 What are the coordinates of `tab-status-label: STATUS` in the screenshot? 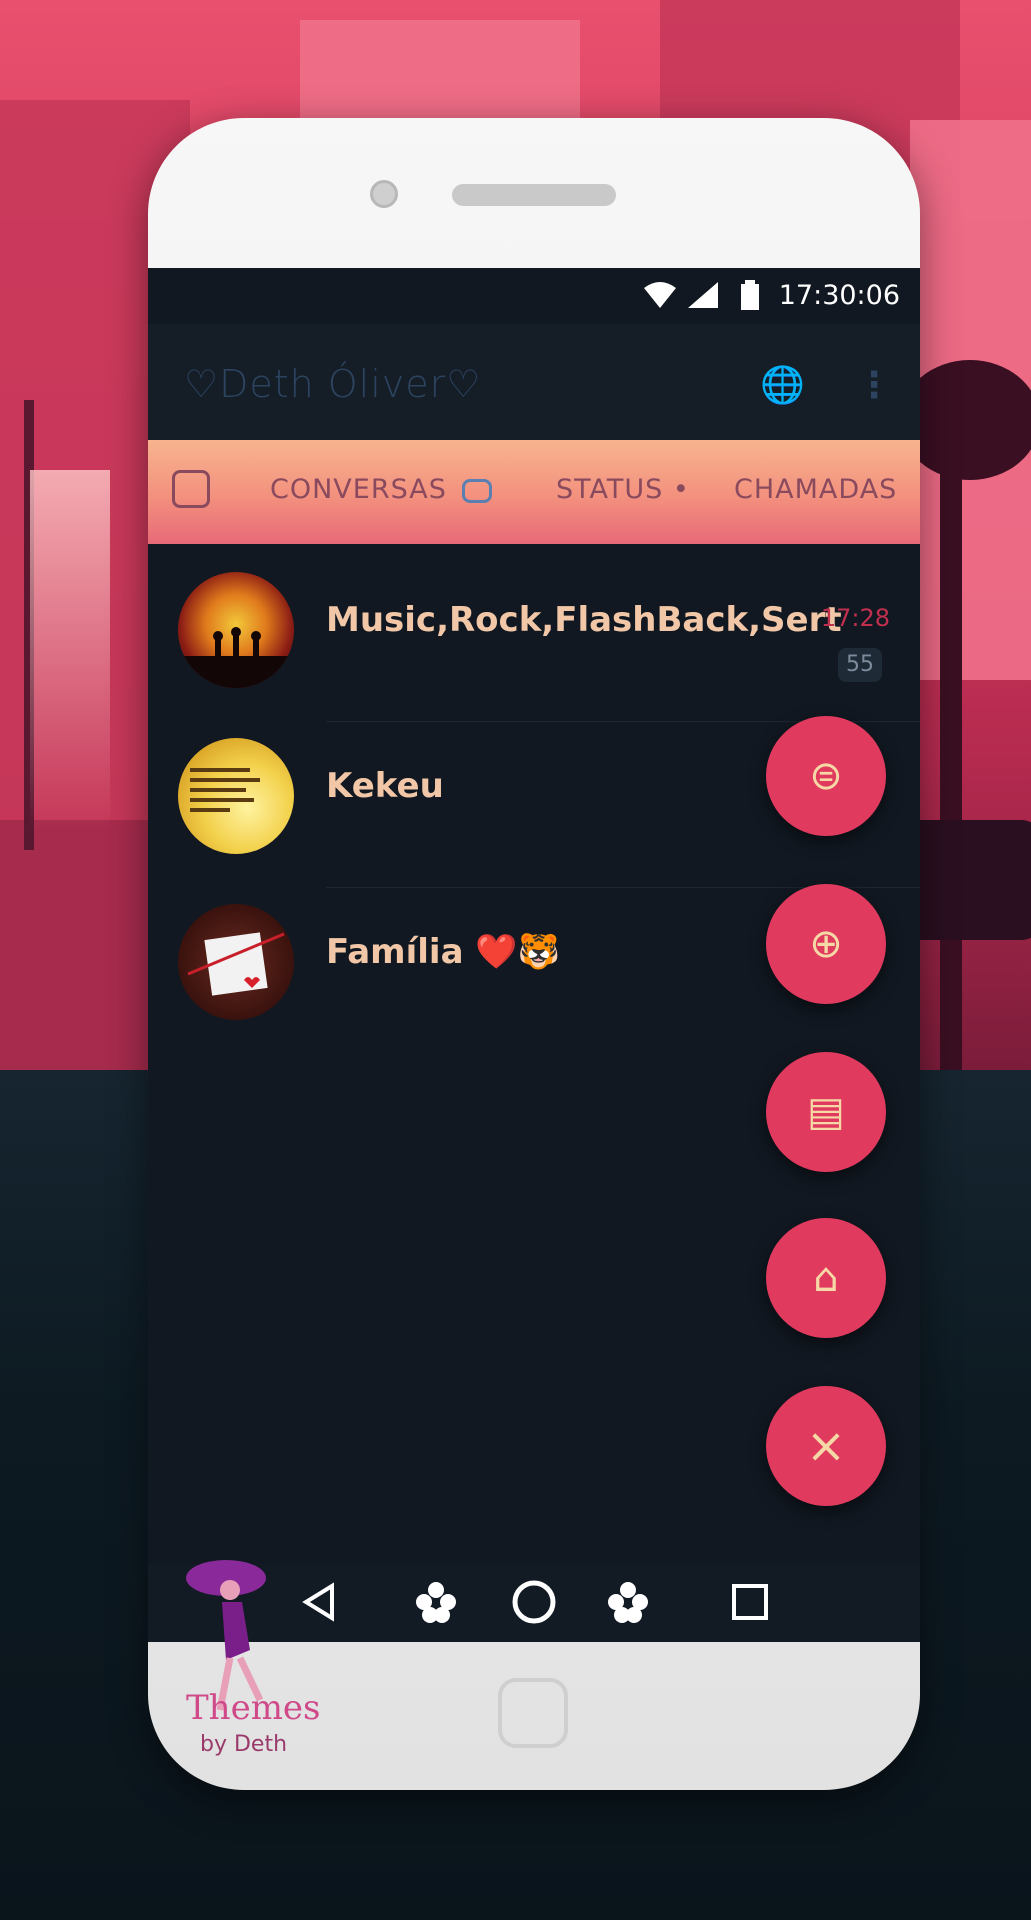 It's located at (610, 489).